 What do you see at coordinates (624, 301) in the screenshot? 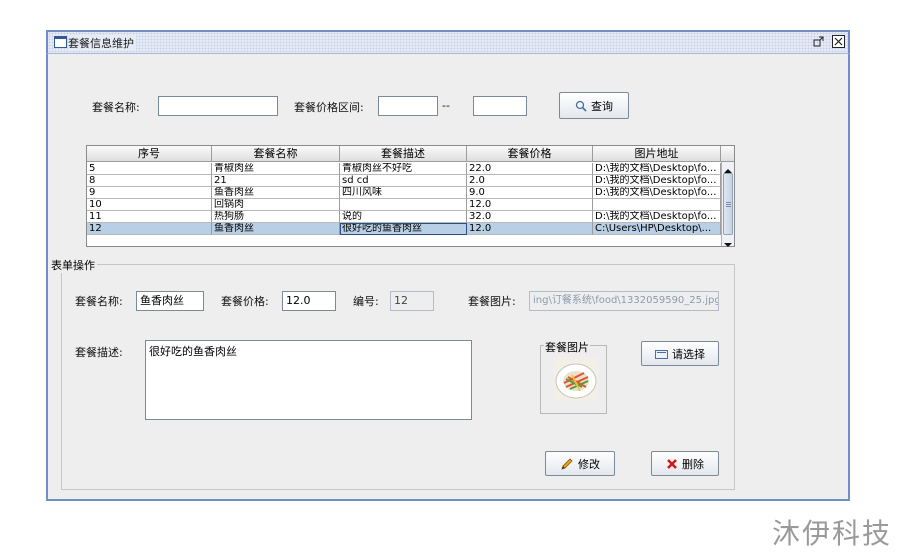
I see `form-image-path: ing\订餐系统\food\1332059590_25.jpg` at bounding box center [624, 301].